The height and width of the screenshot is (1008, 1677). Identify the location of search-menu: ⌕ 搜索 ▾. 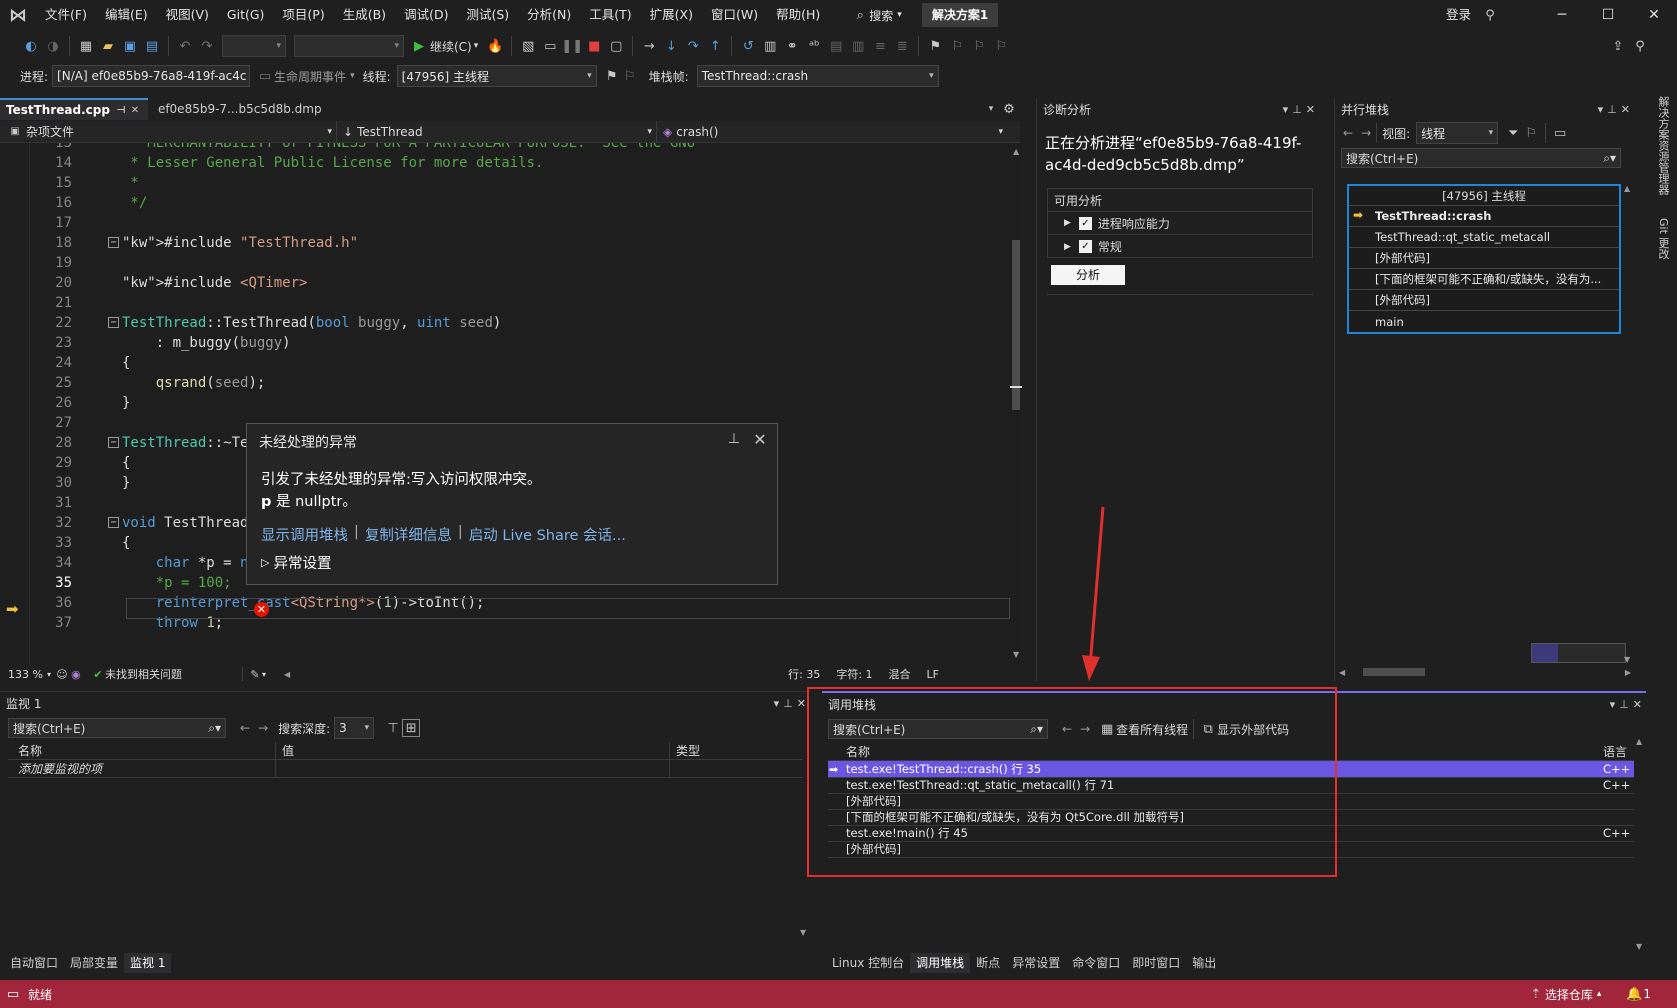
(876, 15).